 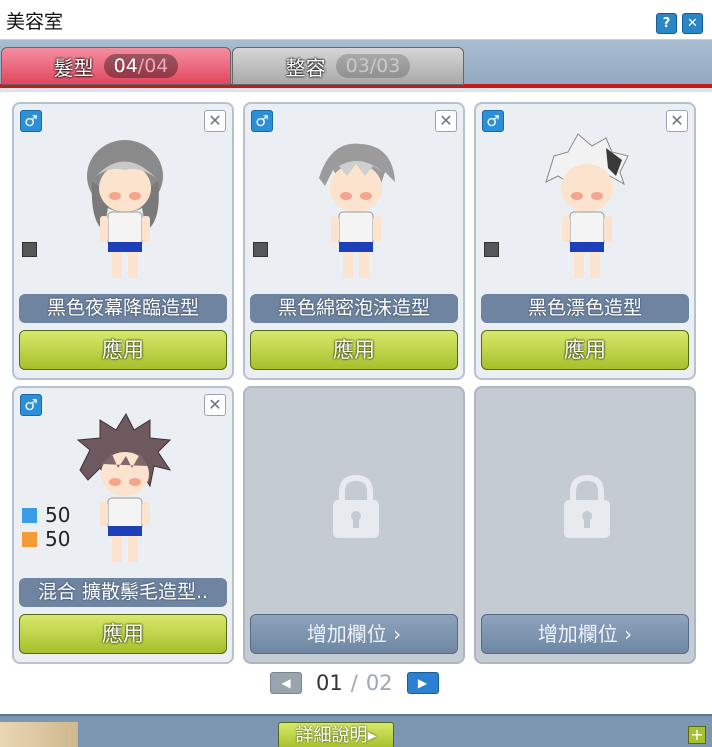 I want to click on primary-color-swatch, so click(x=29, y=515).